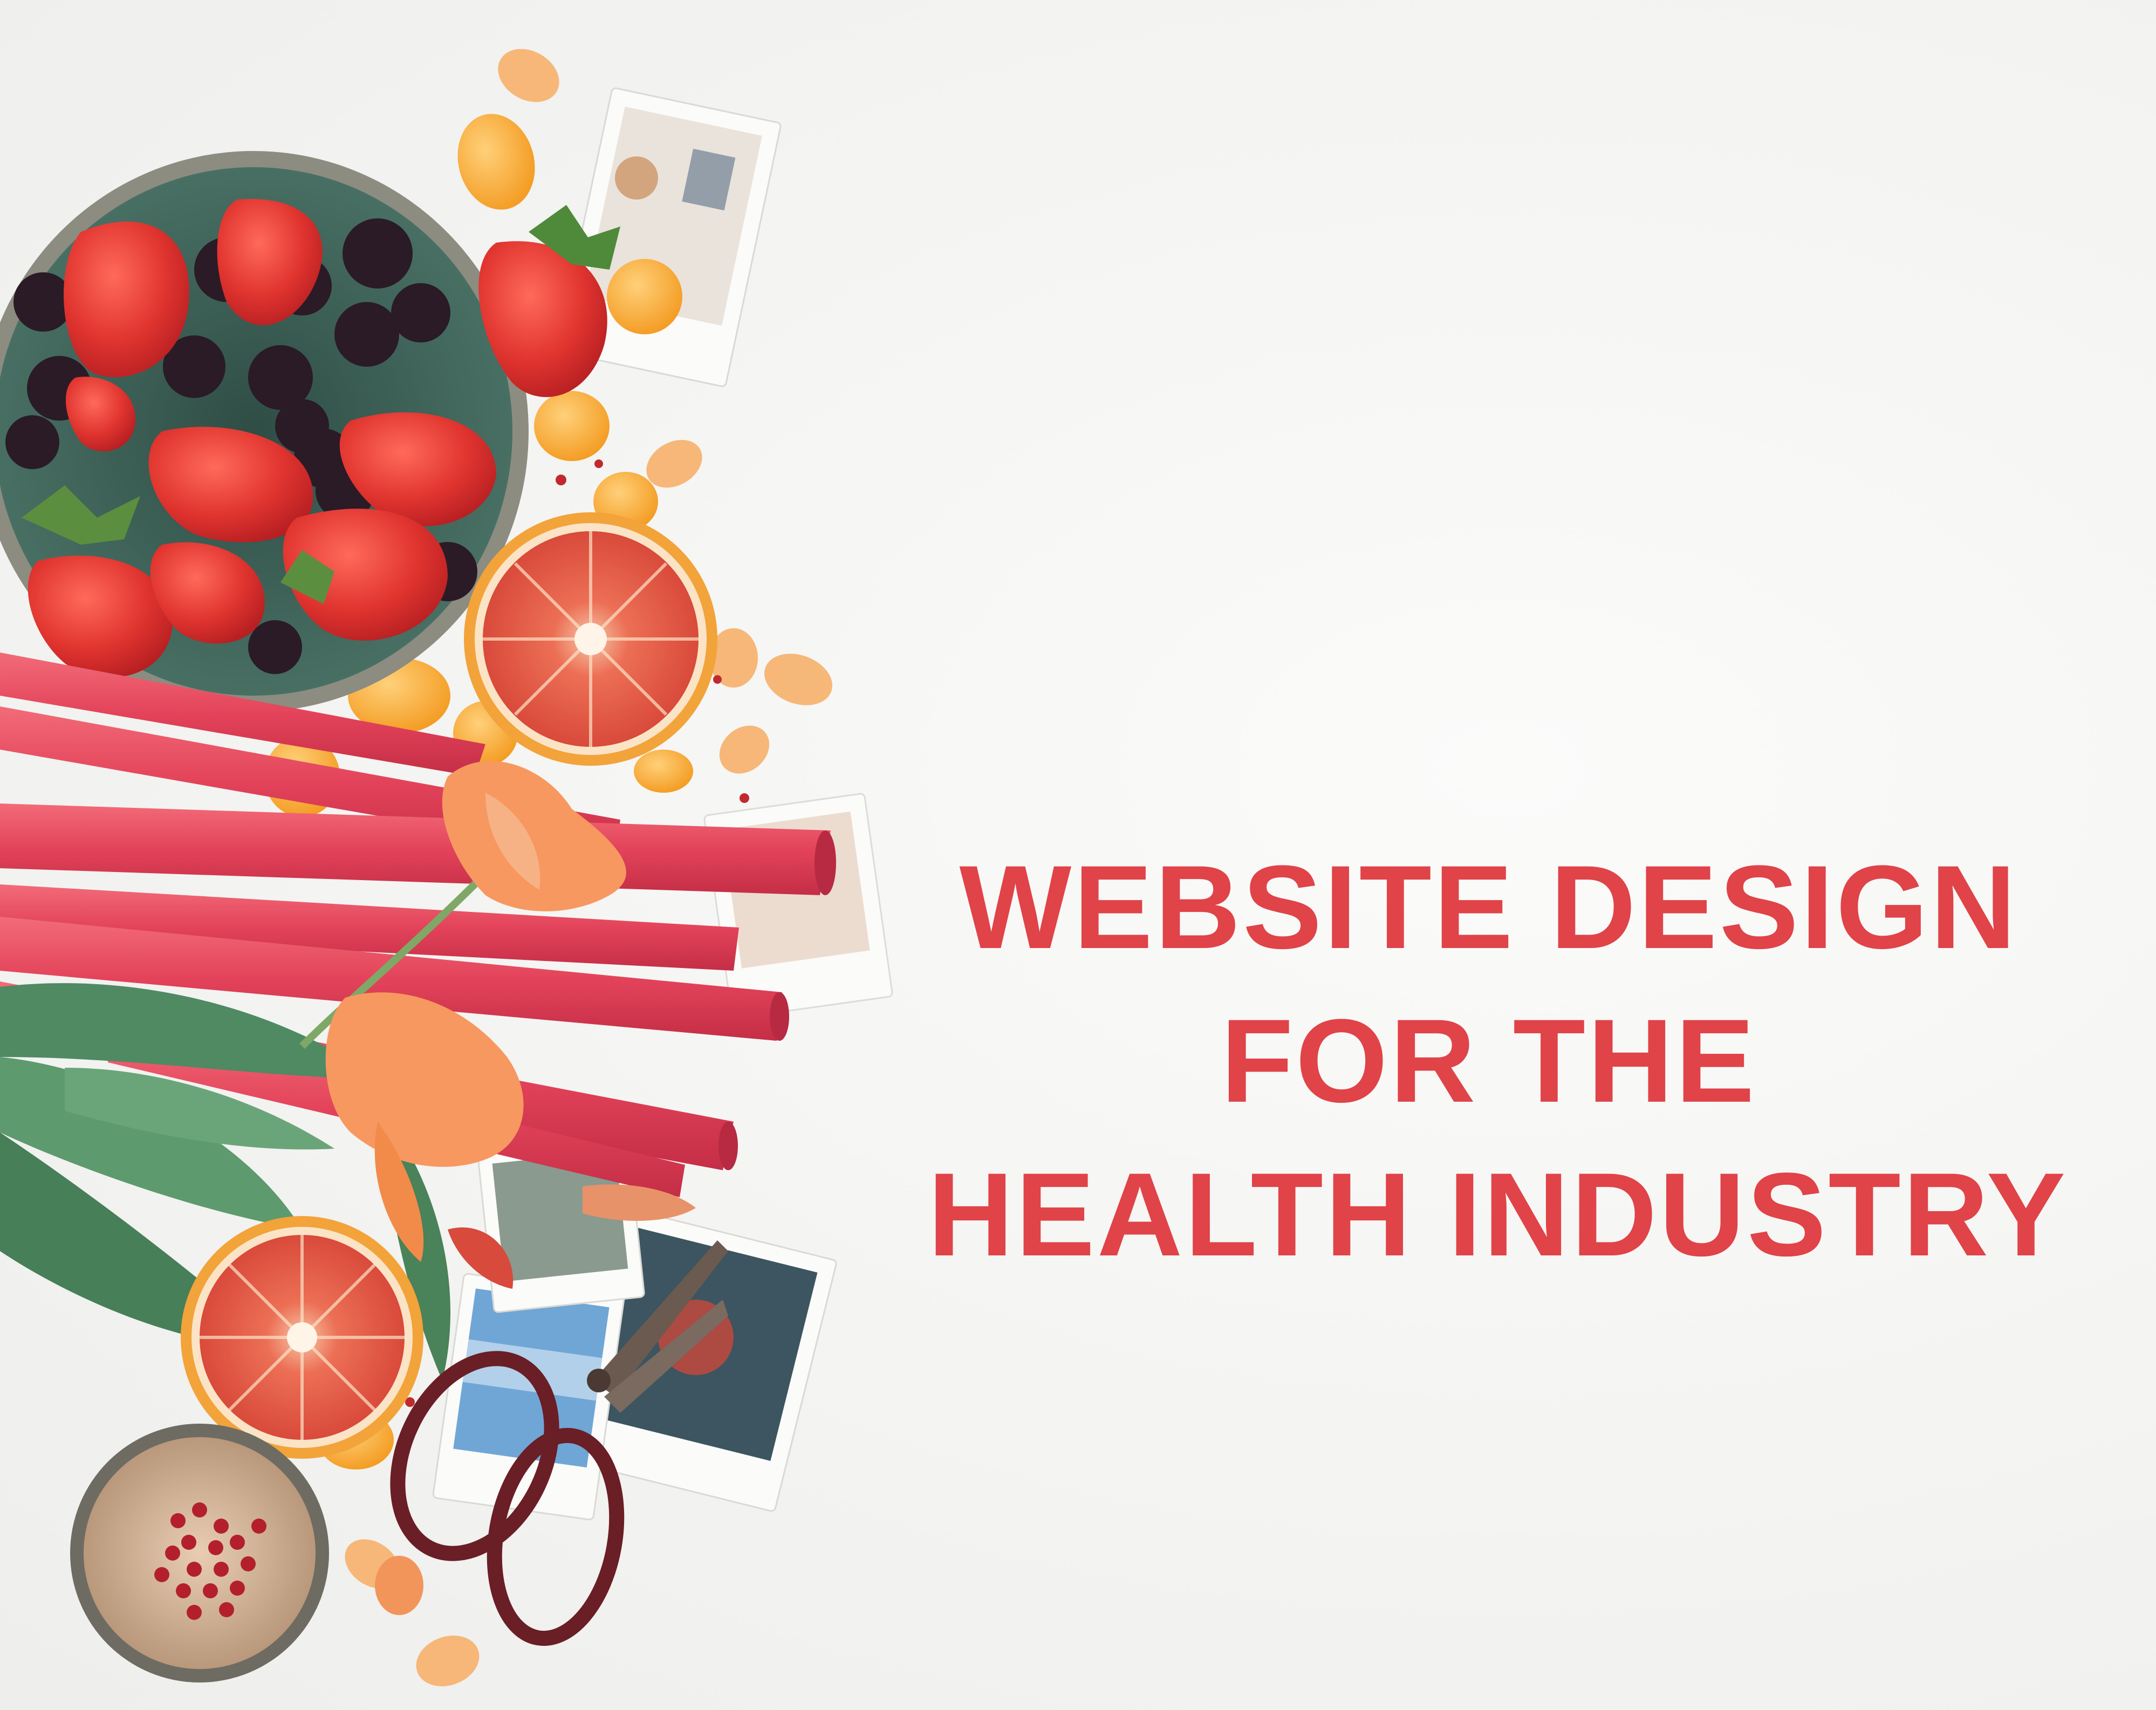  What do you see at coordinates (1489, 1060) in the screenshot?
I see `headline-line: FOR THE` at bounding box center [1489, 1060].